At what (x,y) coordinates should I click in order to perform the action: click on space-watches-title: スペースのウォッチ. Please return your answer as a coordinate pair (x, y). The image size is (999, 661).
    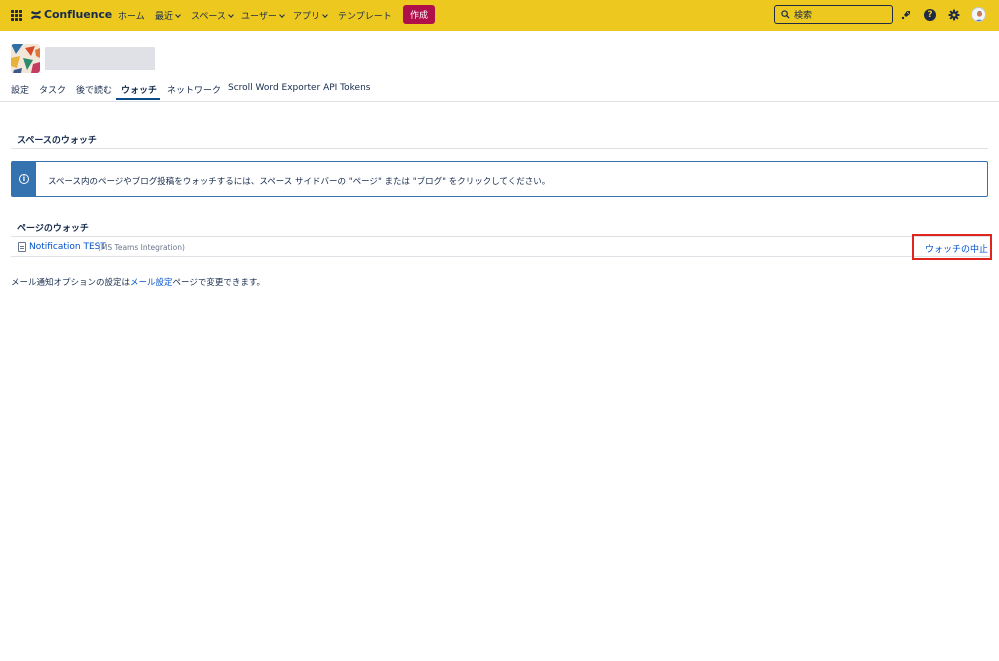
    Looking at the image, I should click on (57, 141).